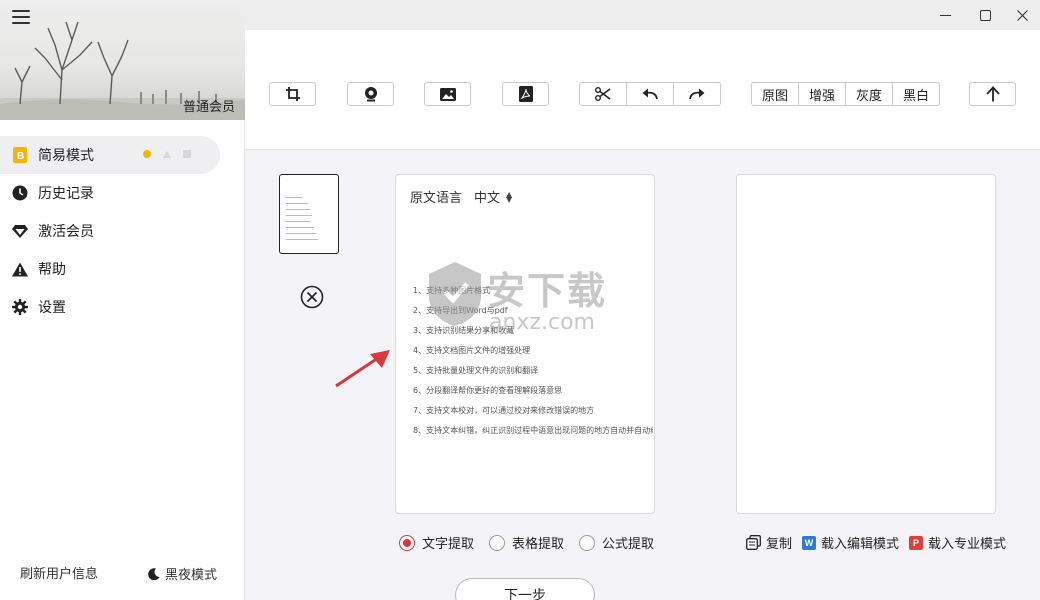  What do you see at coordinates (775, 94) in the screenshot?
I see `filter-original-button: 原图` at bounding box center [775, 94].